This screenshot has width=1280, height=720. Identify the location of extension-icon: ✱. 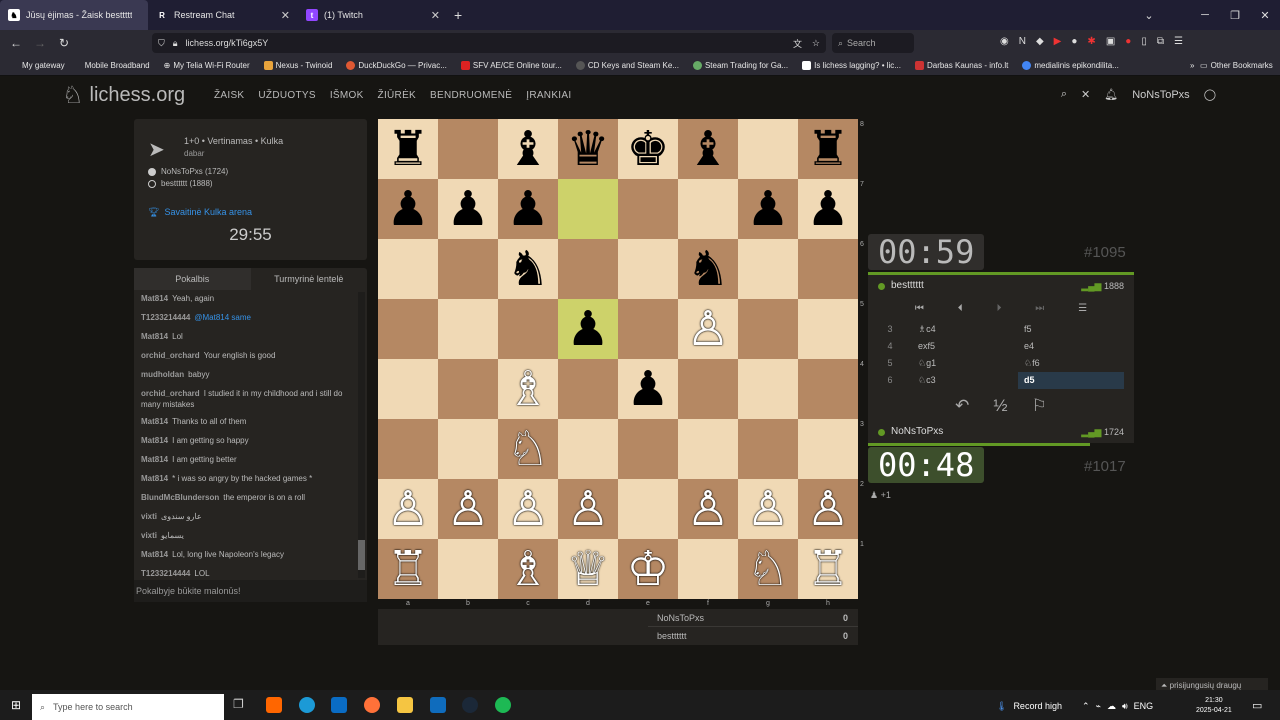
(1091, 41).